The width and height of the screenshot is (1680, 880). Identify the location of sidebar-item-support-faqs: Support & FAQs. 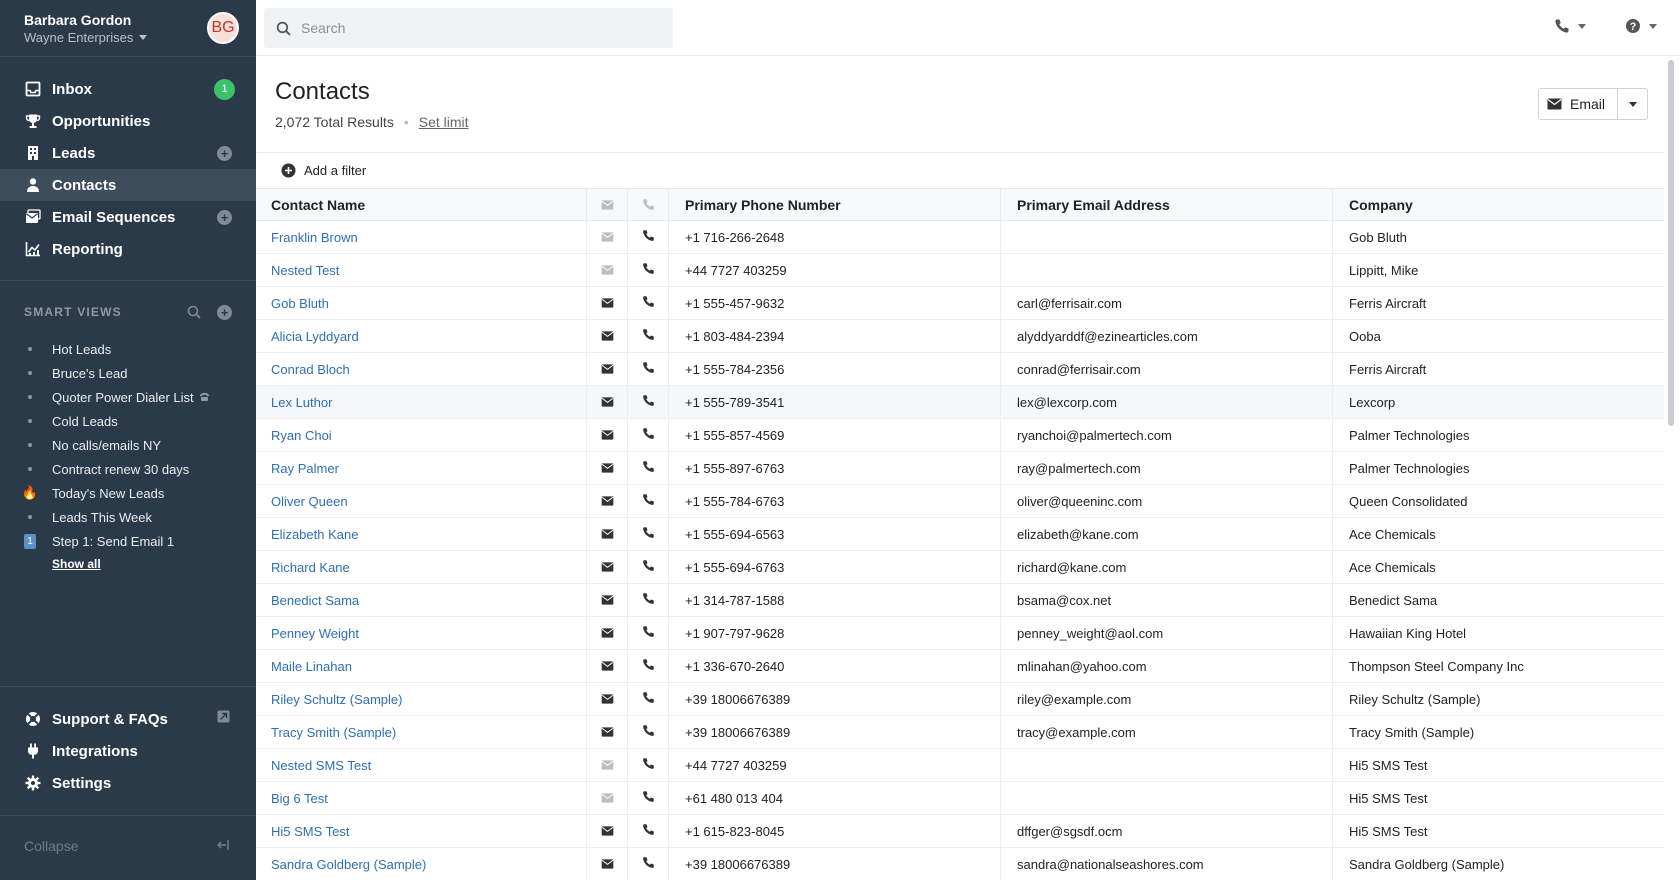
(128, 719).